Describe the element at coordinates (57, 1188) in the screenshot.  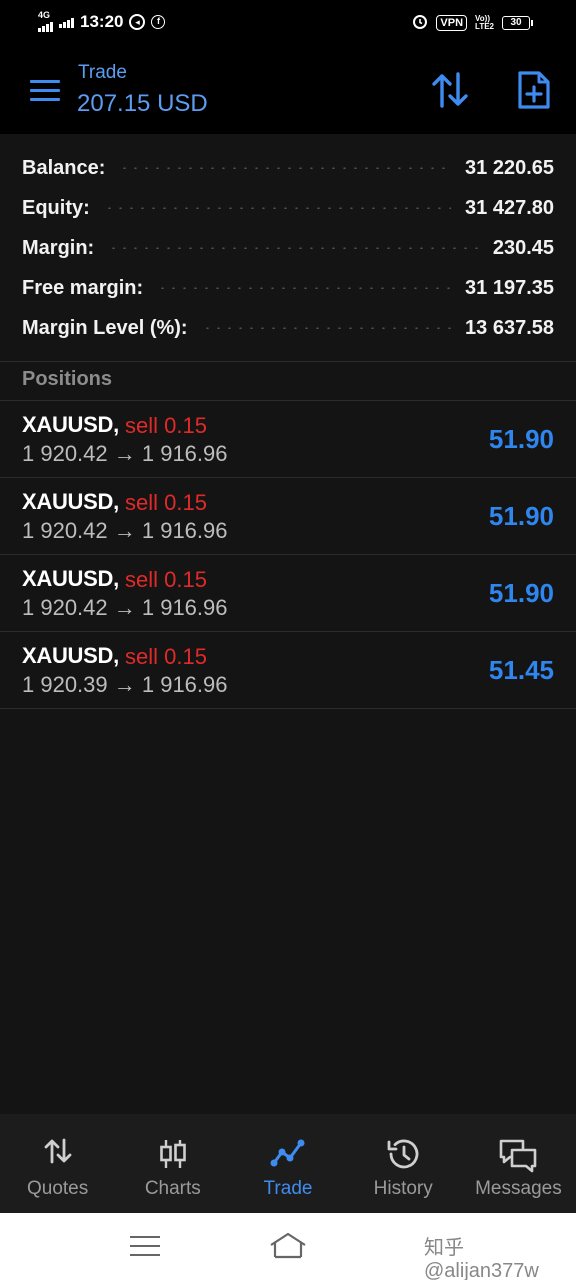
I see `tab-label: Quotes` at that location.